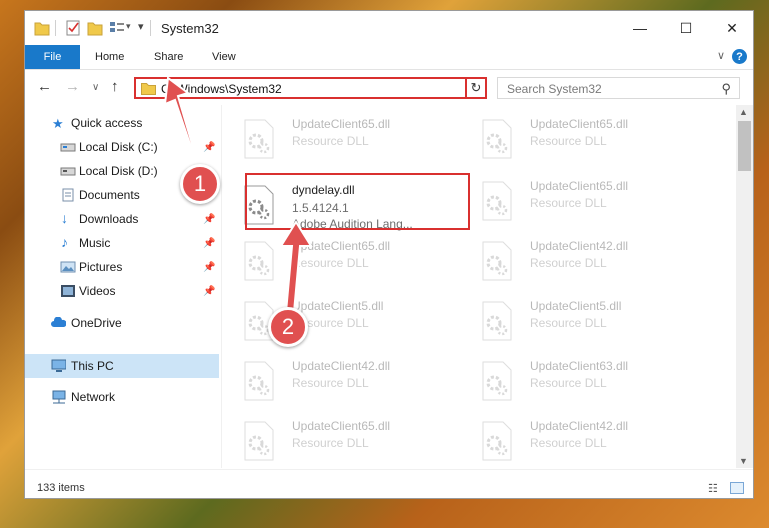 The image size is (769, 528). Describe the element at coordinates (118, 171) in the screenshot. I see `sidebar-item-label: Local Disk (D:)` at that location.